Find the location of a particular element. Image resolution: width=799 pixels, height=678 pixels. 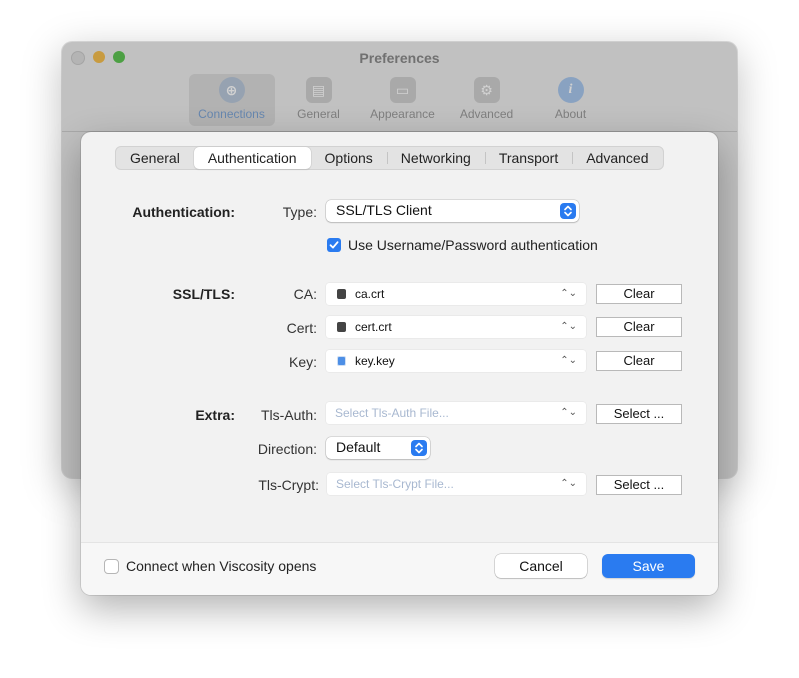

cert-file-select: cert.crt ⌃⌄ is located at coordinates (456, 327).